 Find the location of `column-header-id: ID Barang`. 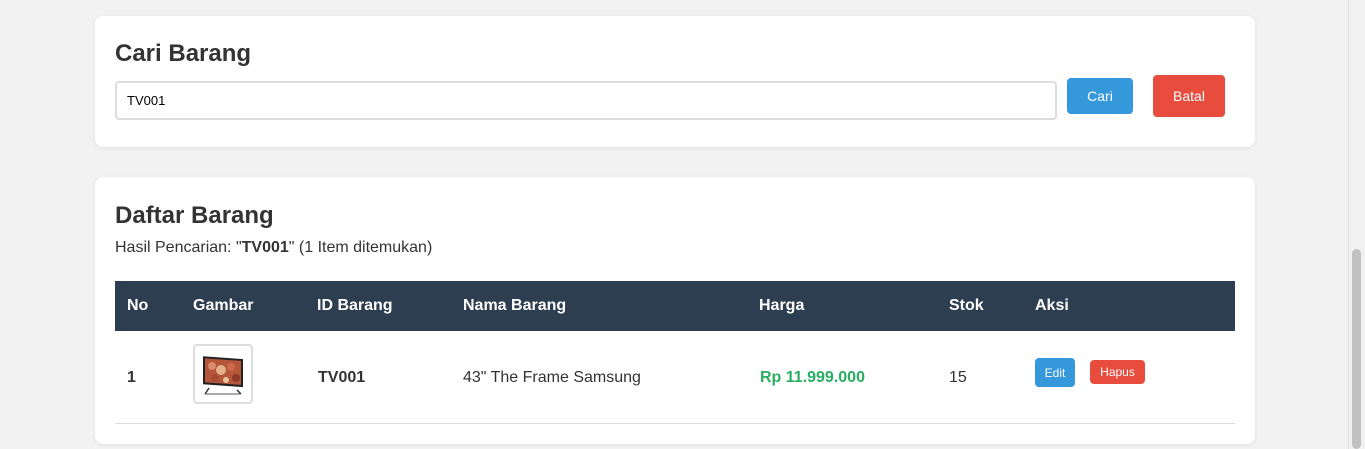

column-header-id: ID Barang is located at coordinates (355, 305).